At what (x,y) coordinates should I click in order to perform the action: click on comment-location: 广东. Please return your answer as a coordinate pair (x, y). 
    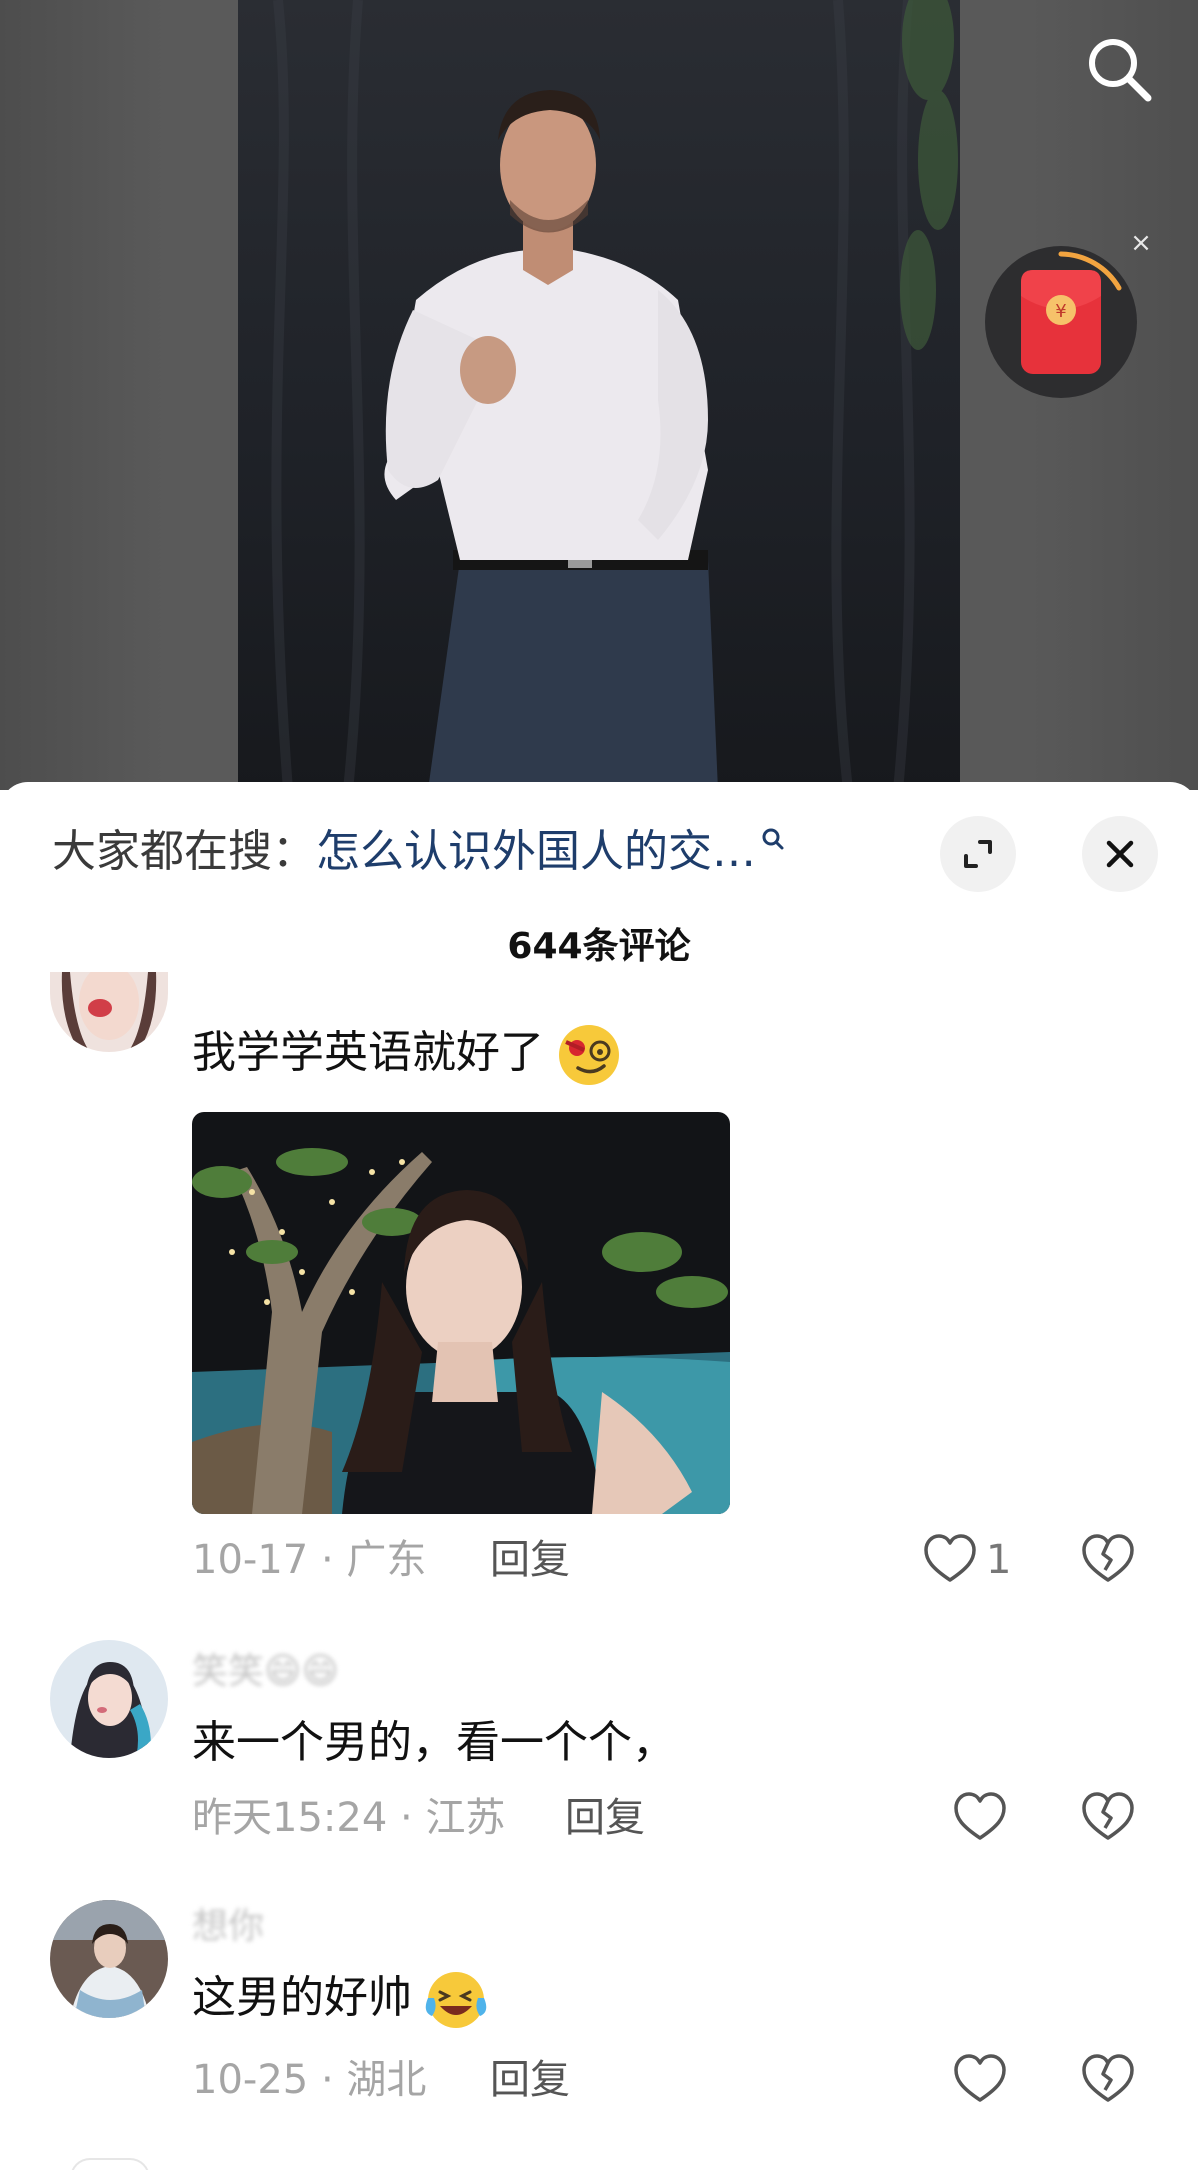
    Looking at the image, I should click on (386, 1560).